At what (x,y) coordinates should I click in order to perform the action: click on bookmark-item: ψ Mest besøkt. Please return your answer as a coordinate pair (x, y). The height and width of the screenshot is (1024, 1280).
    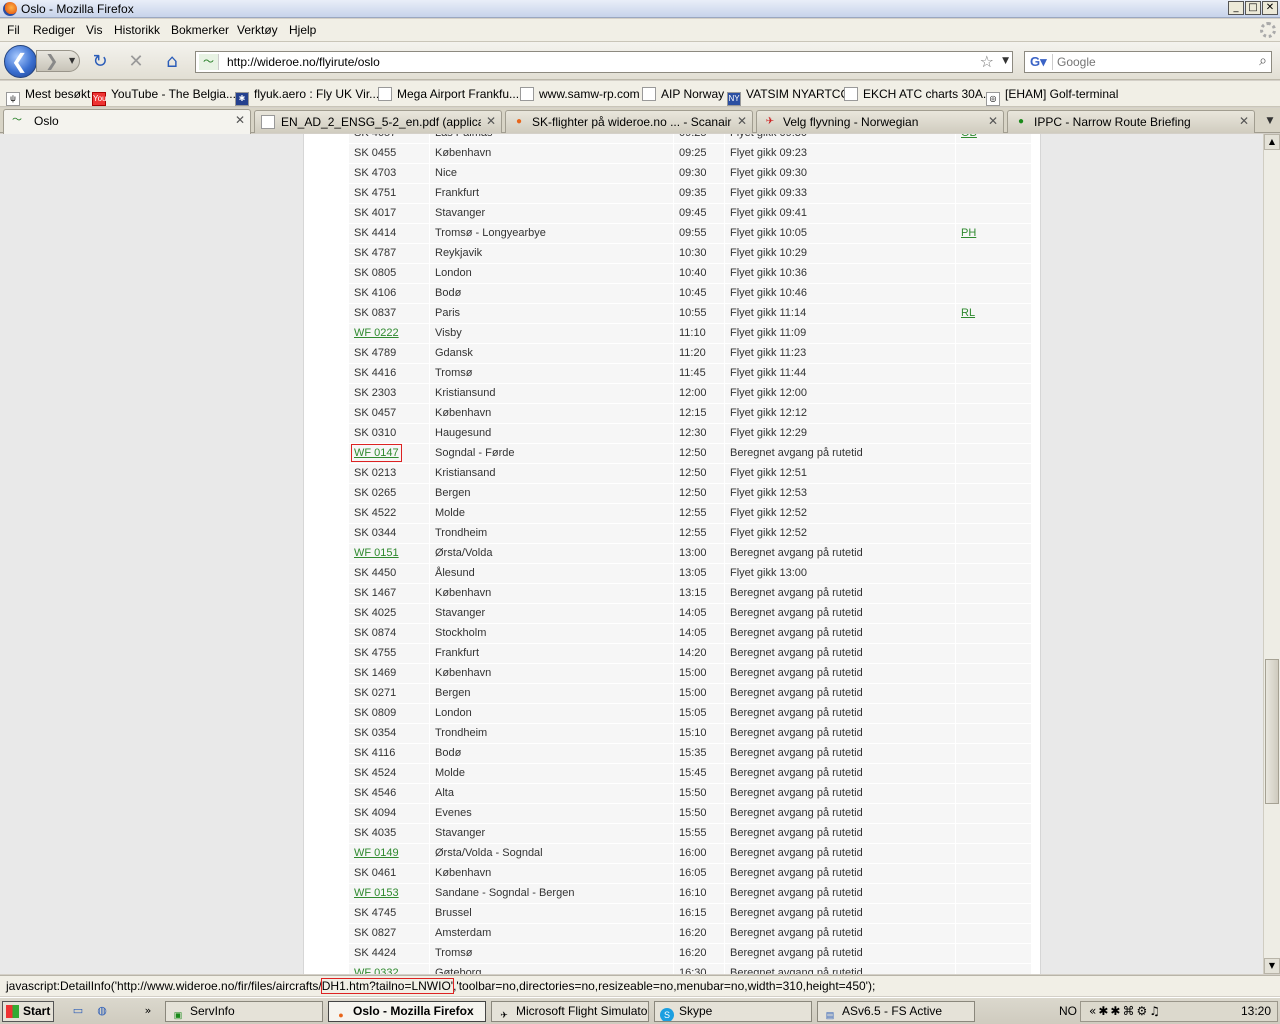
    Looking at the image, I should click on (48, 95).